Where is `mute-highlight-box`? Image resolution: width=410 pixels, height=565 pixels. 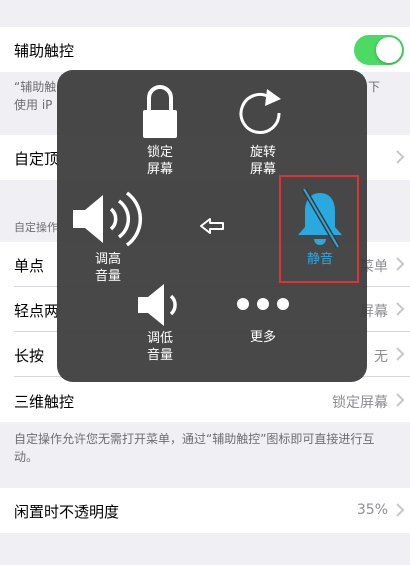 mute-highlight-box is located at coordinates (319, 229).